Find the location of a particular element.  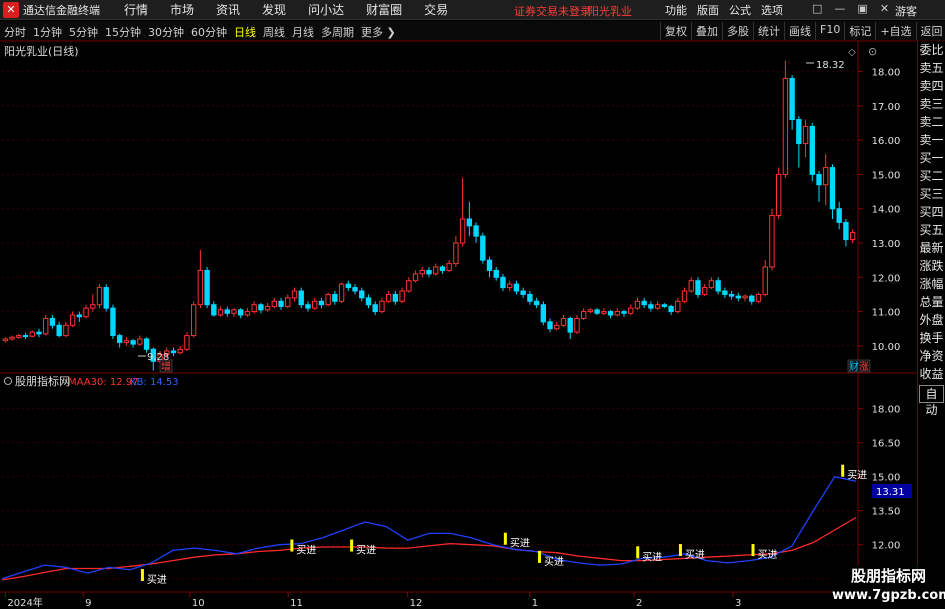

side-item-ask3: 卖三 is located at coordinates (931, 104).